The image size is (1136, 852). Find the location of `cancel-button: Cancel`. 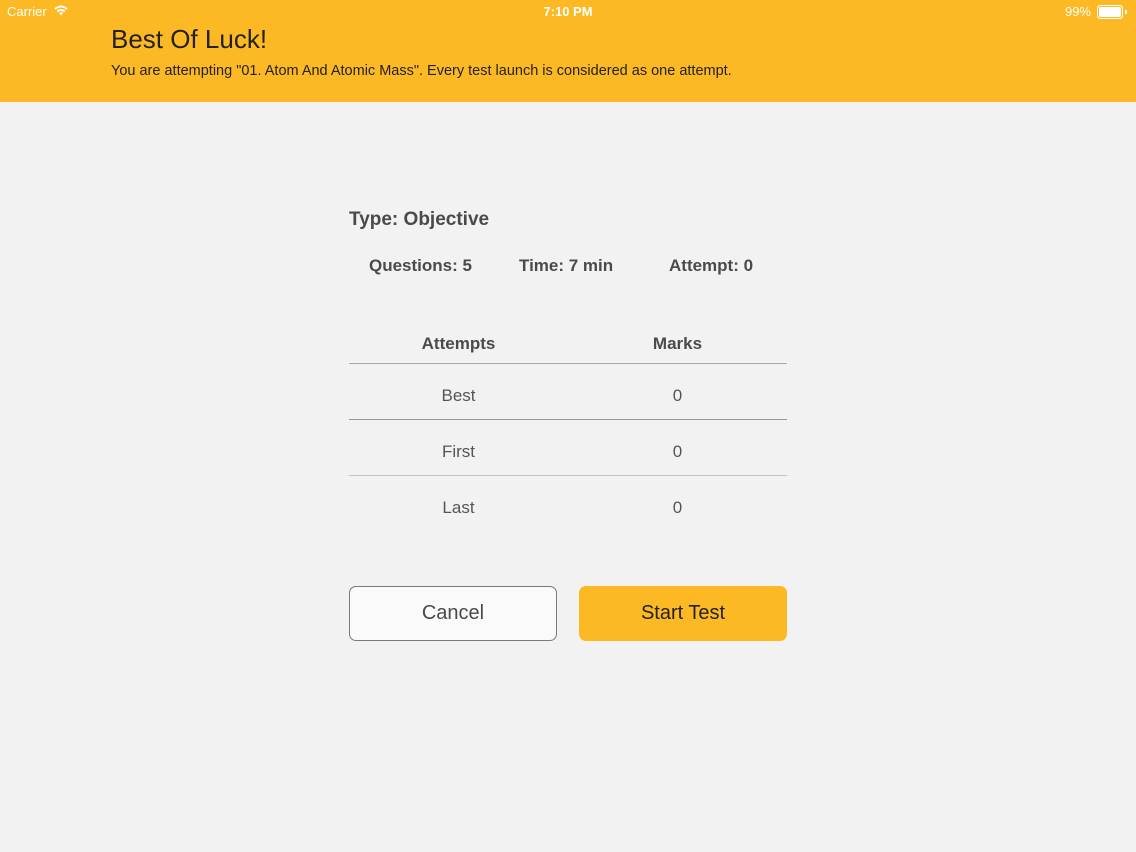

cancel-button: Cancel is located at coordinates (453, 613).